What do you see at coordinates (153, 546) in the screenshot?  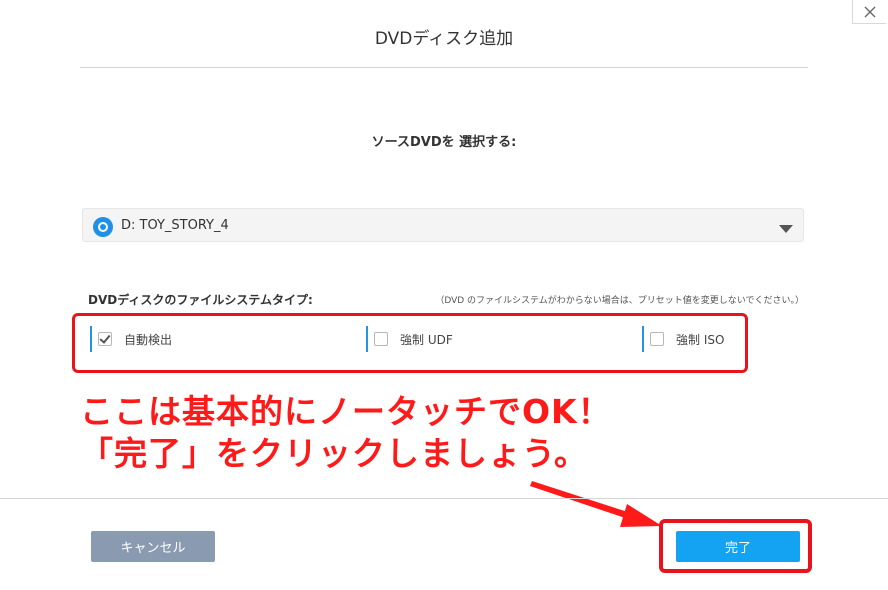 I see `cancel-button: キャンセル` at bounding box center [153, 546].